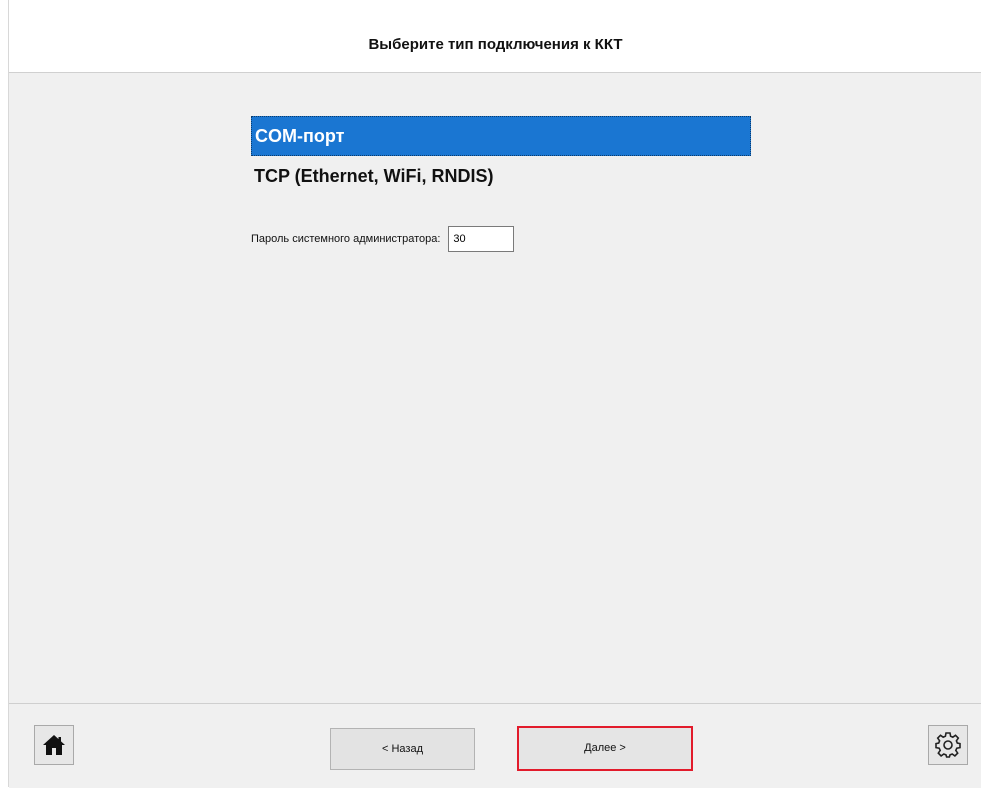  What do you see at coordinates (605, 748) in the screenshot?
I see `next-button: Далее >` at bounding box center [605, 748].